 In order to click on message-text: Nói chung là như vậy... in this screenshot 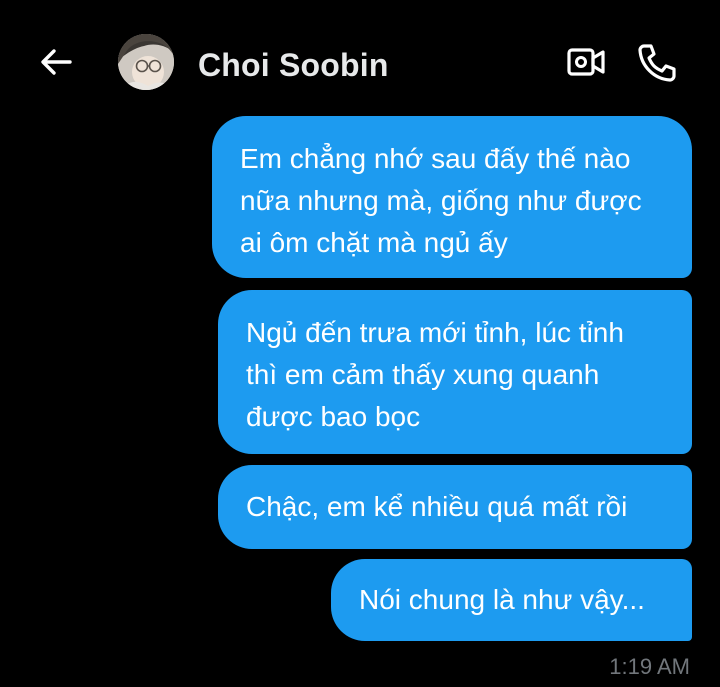, I will do `click(502, 599)`.